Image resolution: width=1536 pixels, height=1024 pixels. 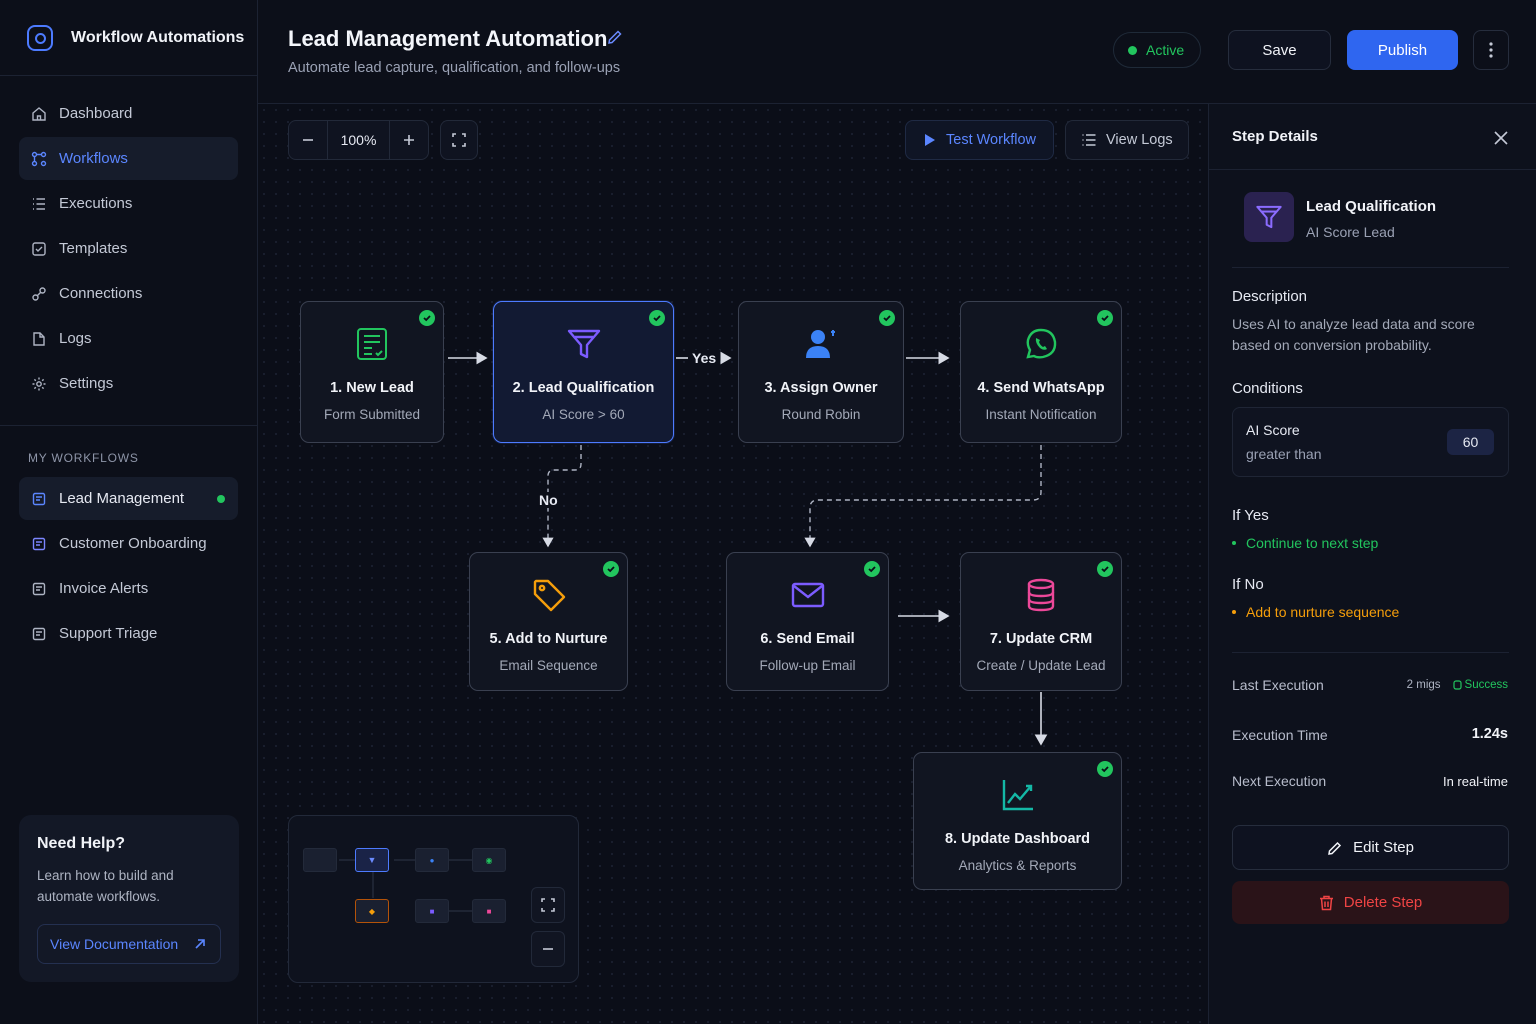 I want to click on nav-item-templates: Templates, so click(x=128, y=248).